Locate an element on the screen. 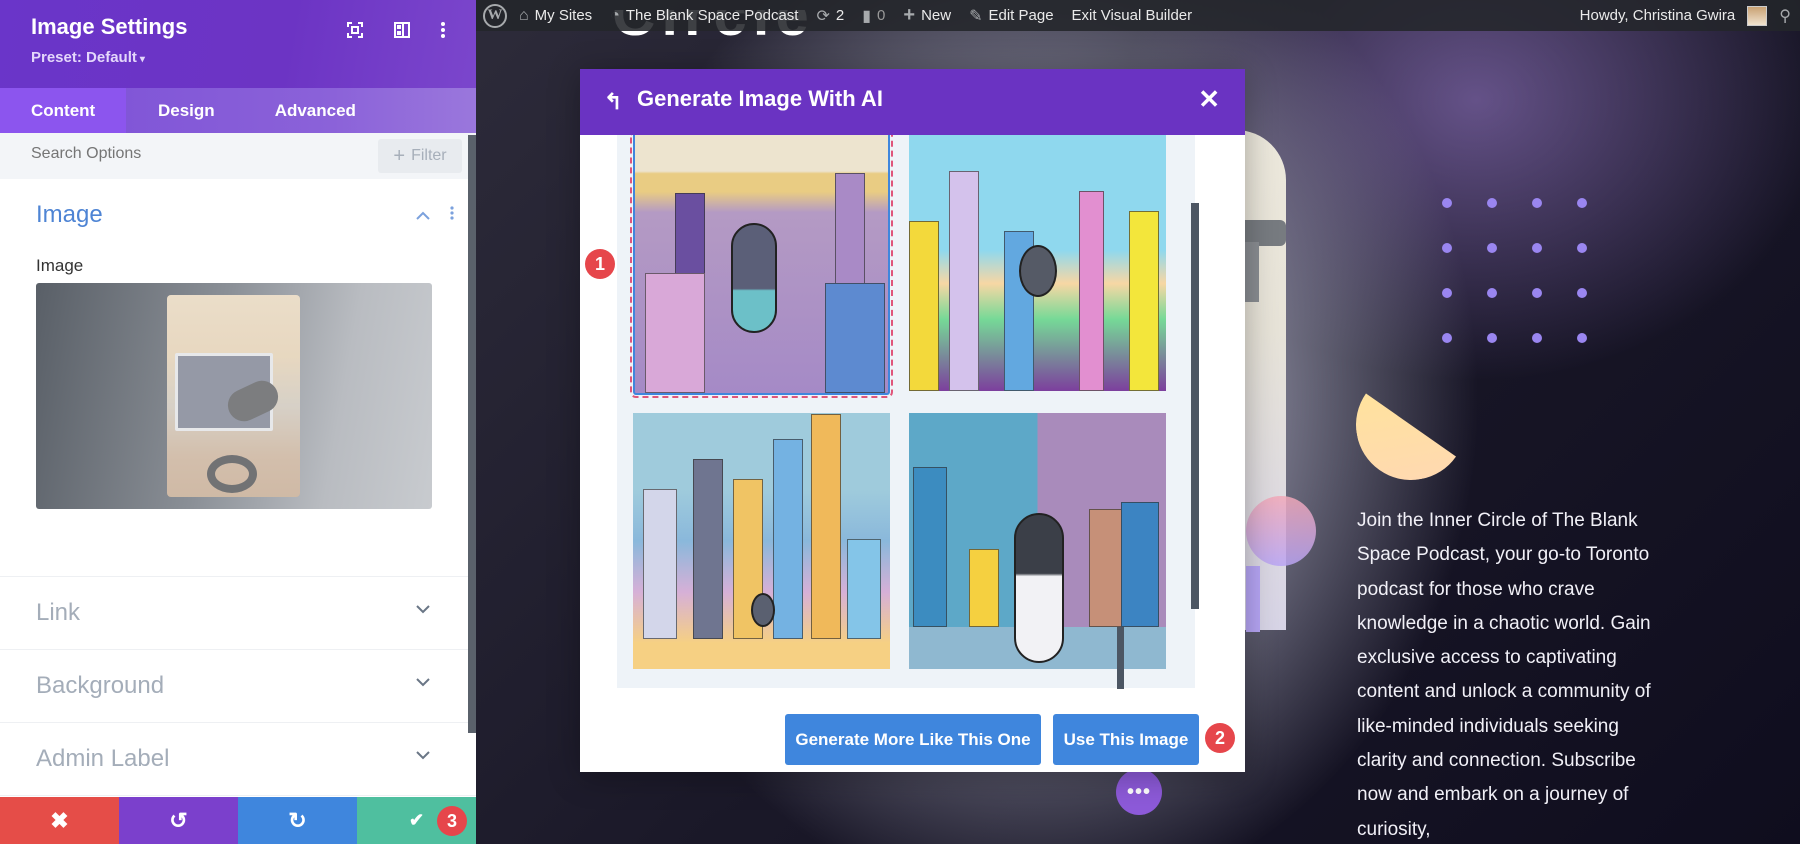 This screenshot has width=1800, height=844. image-upload-preview is located at coordinates (234, 396).